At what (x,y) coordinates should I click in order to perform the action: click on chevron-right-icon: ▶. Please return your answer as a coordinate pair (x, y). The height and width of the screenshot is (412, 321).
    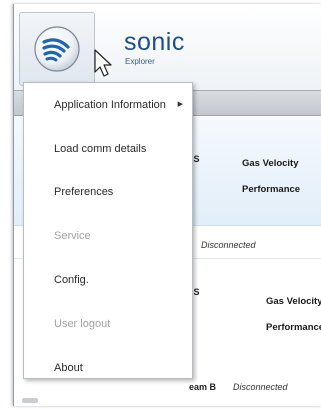
    Looking at the image, I should click on (180, 104).